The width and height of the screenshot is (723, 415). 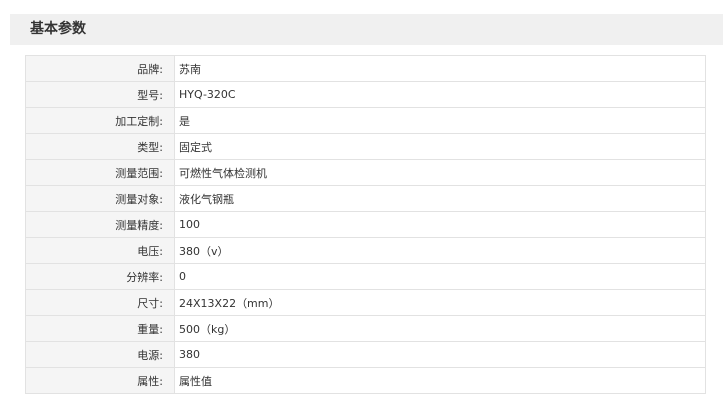 What do you see at coordinates (100, 224) in the screenshot?
I see `spec-label: 测量精度:` at bounding box center [100, 224].